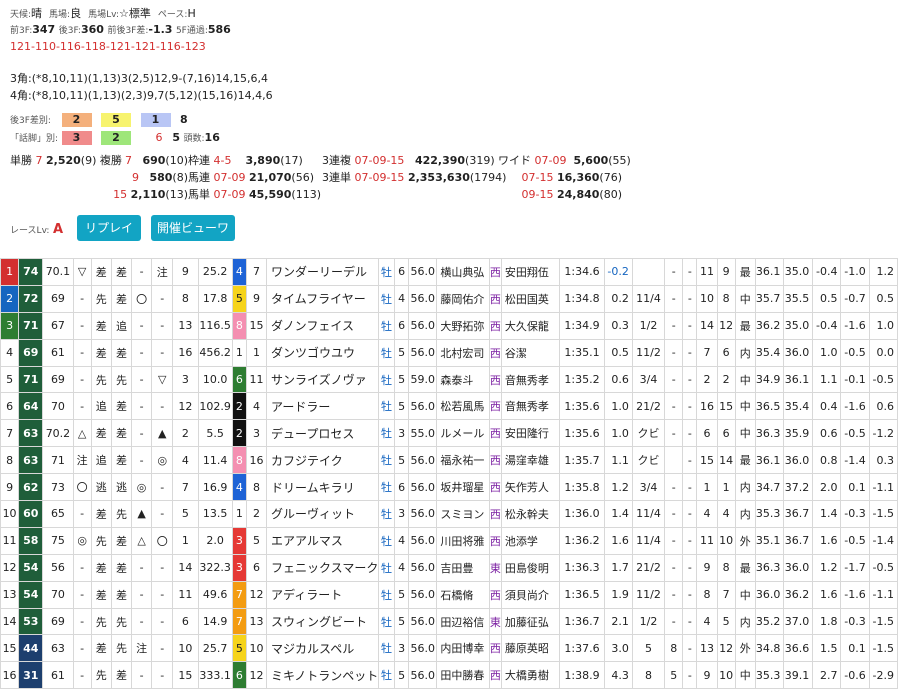 This screenshot has height=689, width=900. What do you see at coordinates (726, 433) in the screenshot?
I see `cell-c4: 6` at bounding box center [726, 433].